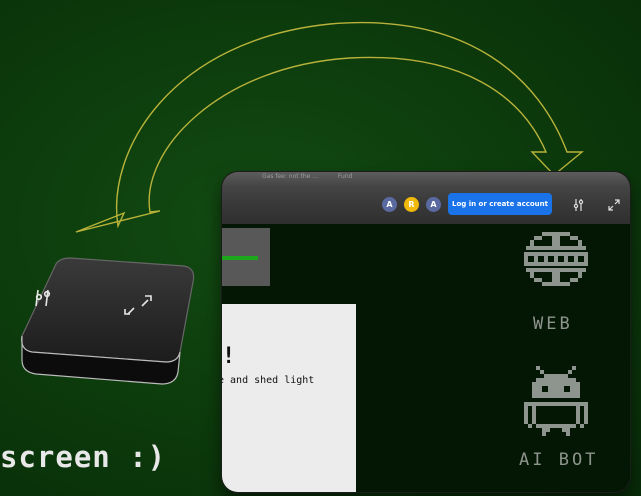  I want to click on app-label-ai-bot: AI BOT, so click(558, 460).